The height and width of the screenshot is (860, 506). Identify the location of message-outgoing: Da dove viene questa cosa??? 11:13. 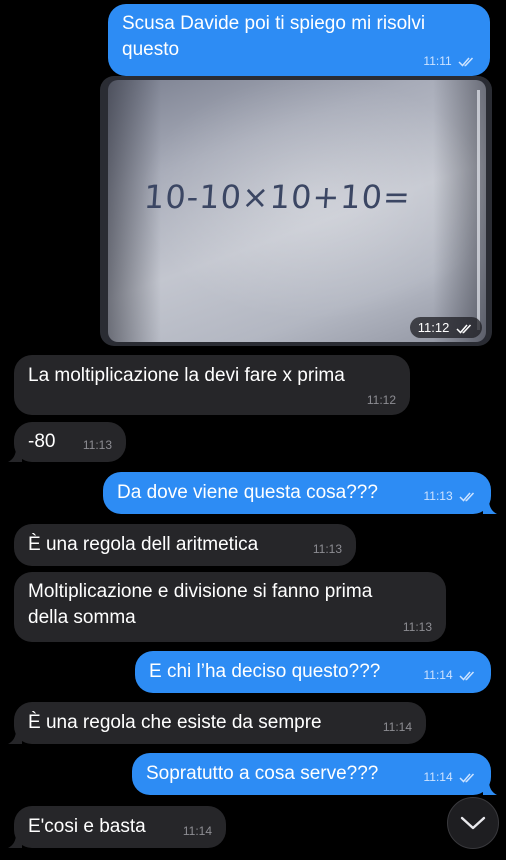
(300, 493).